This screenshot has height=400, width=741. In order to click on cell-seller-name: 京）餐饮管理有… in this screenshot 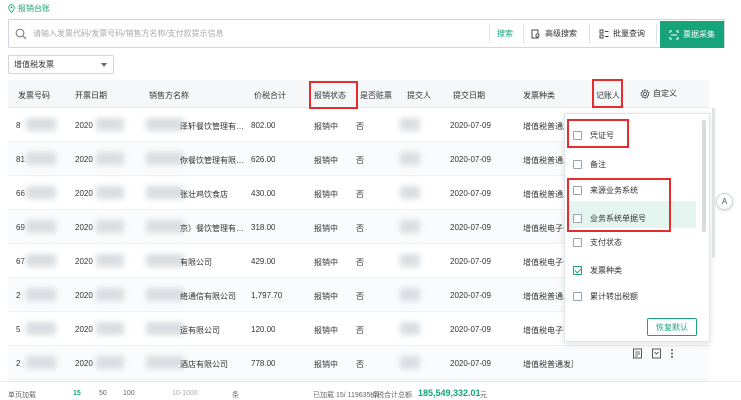, I will do `click(212, 228)`.